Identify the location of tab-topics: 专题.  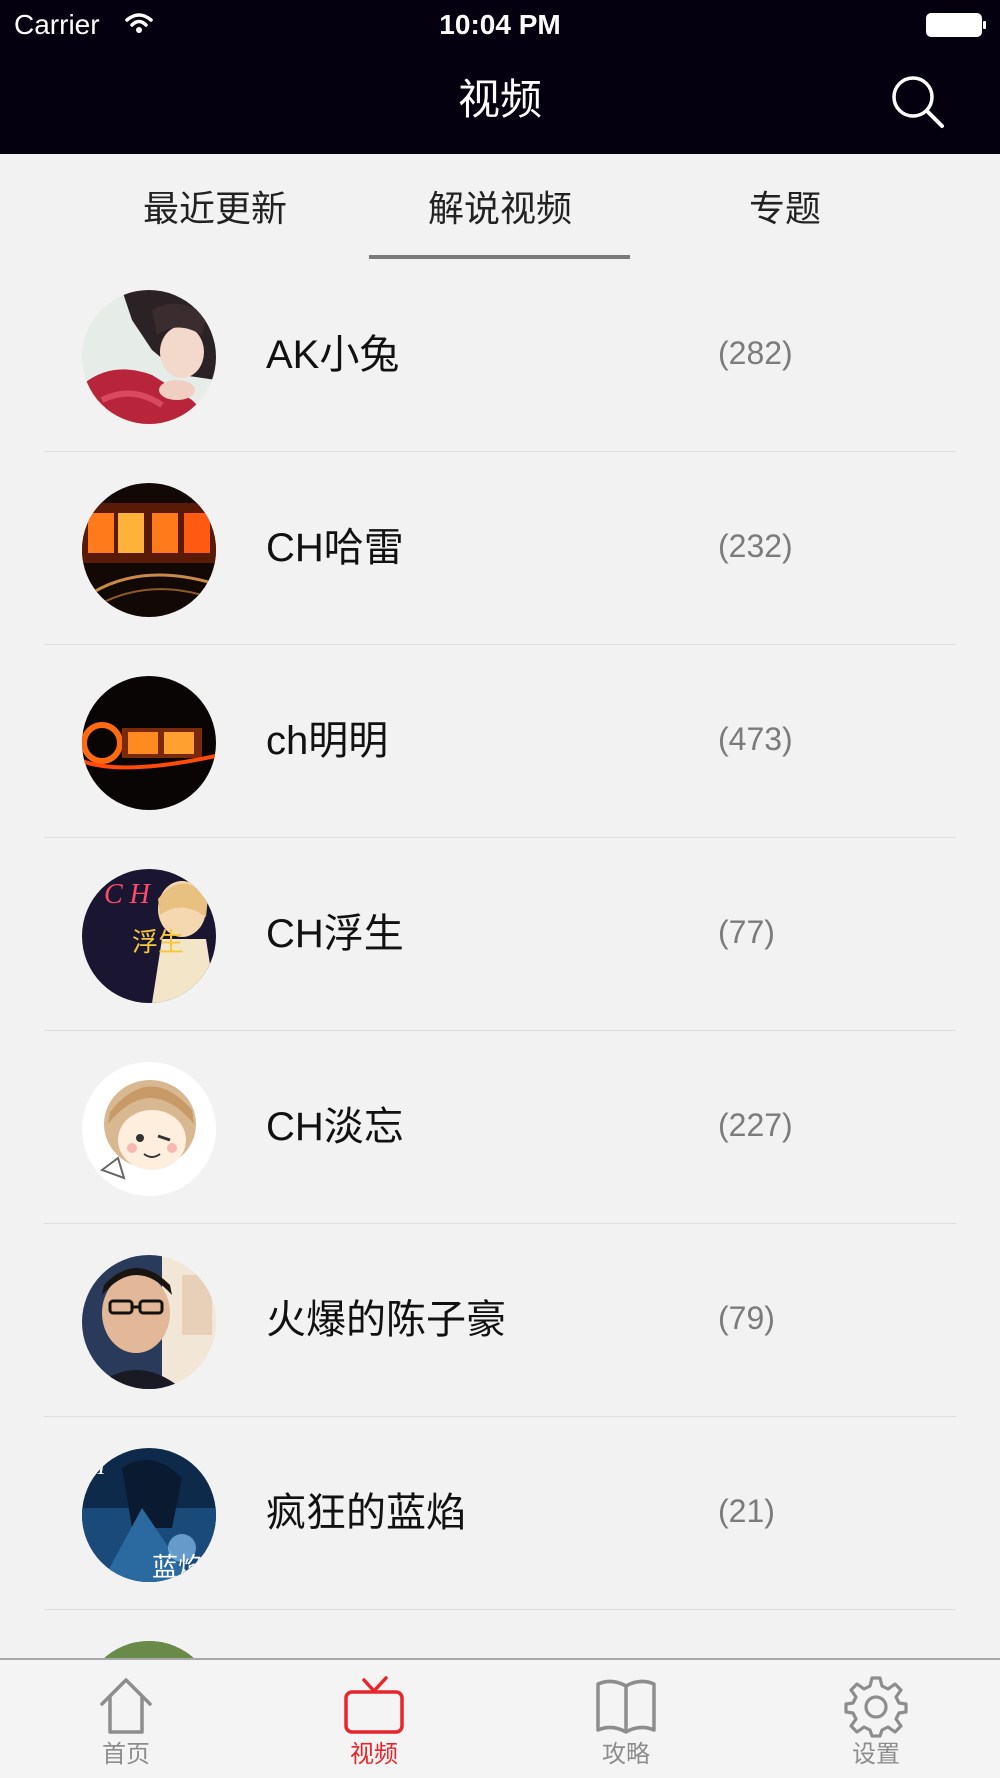
(785, 209).